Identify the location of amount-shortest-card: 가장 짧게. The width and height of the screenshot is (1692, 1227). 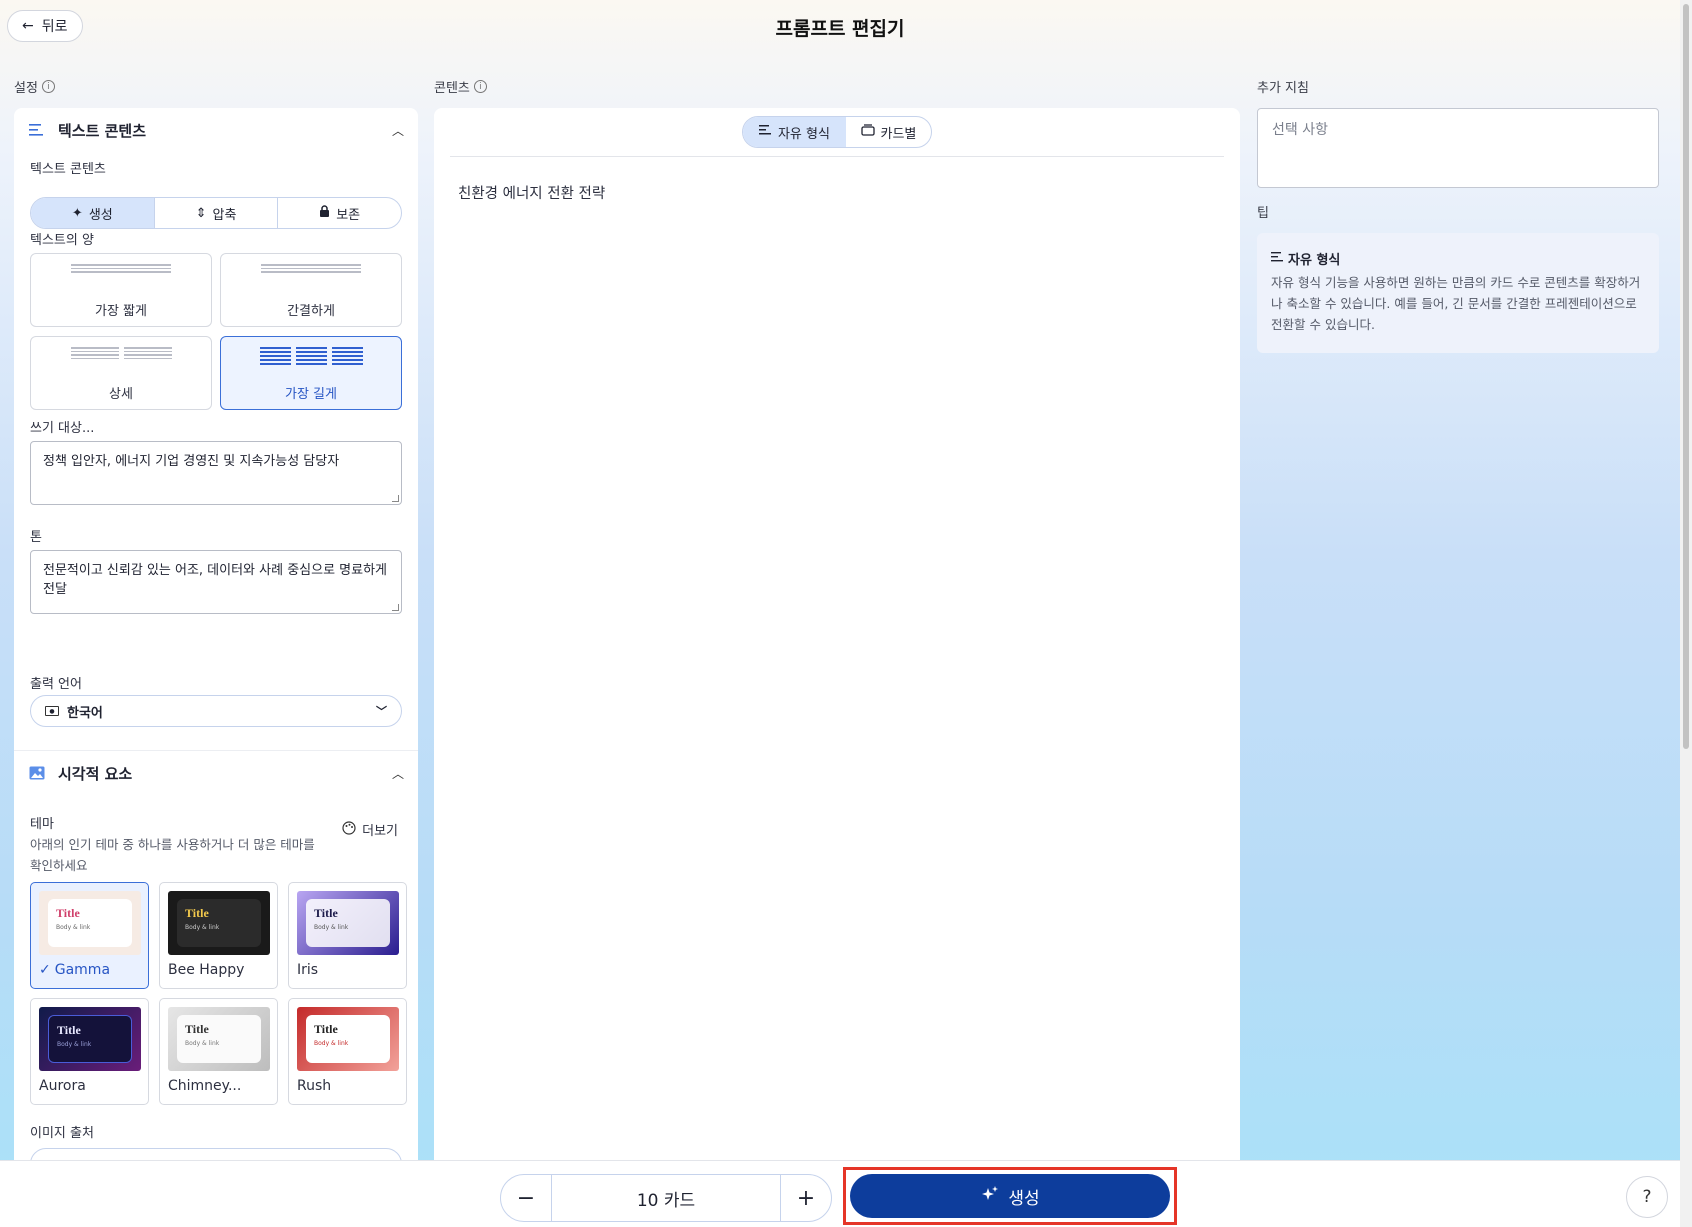
(121, 290).